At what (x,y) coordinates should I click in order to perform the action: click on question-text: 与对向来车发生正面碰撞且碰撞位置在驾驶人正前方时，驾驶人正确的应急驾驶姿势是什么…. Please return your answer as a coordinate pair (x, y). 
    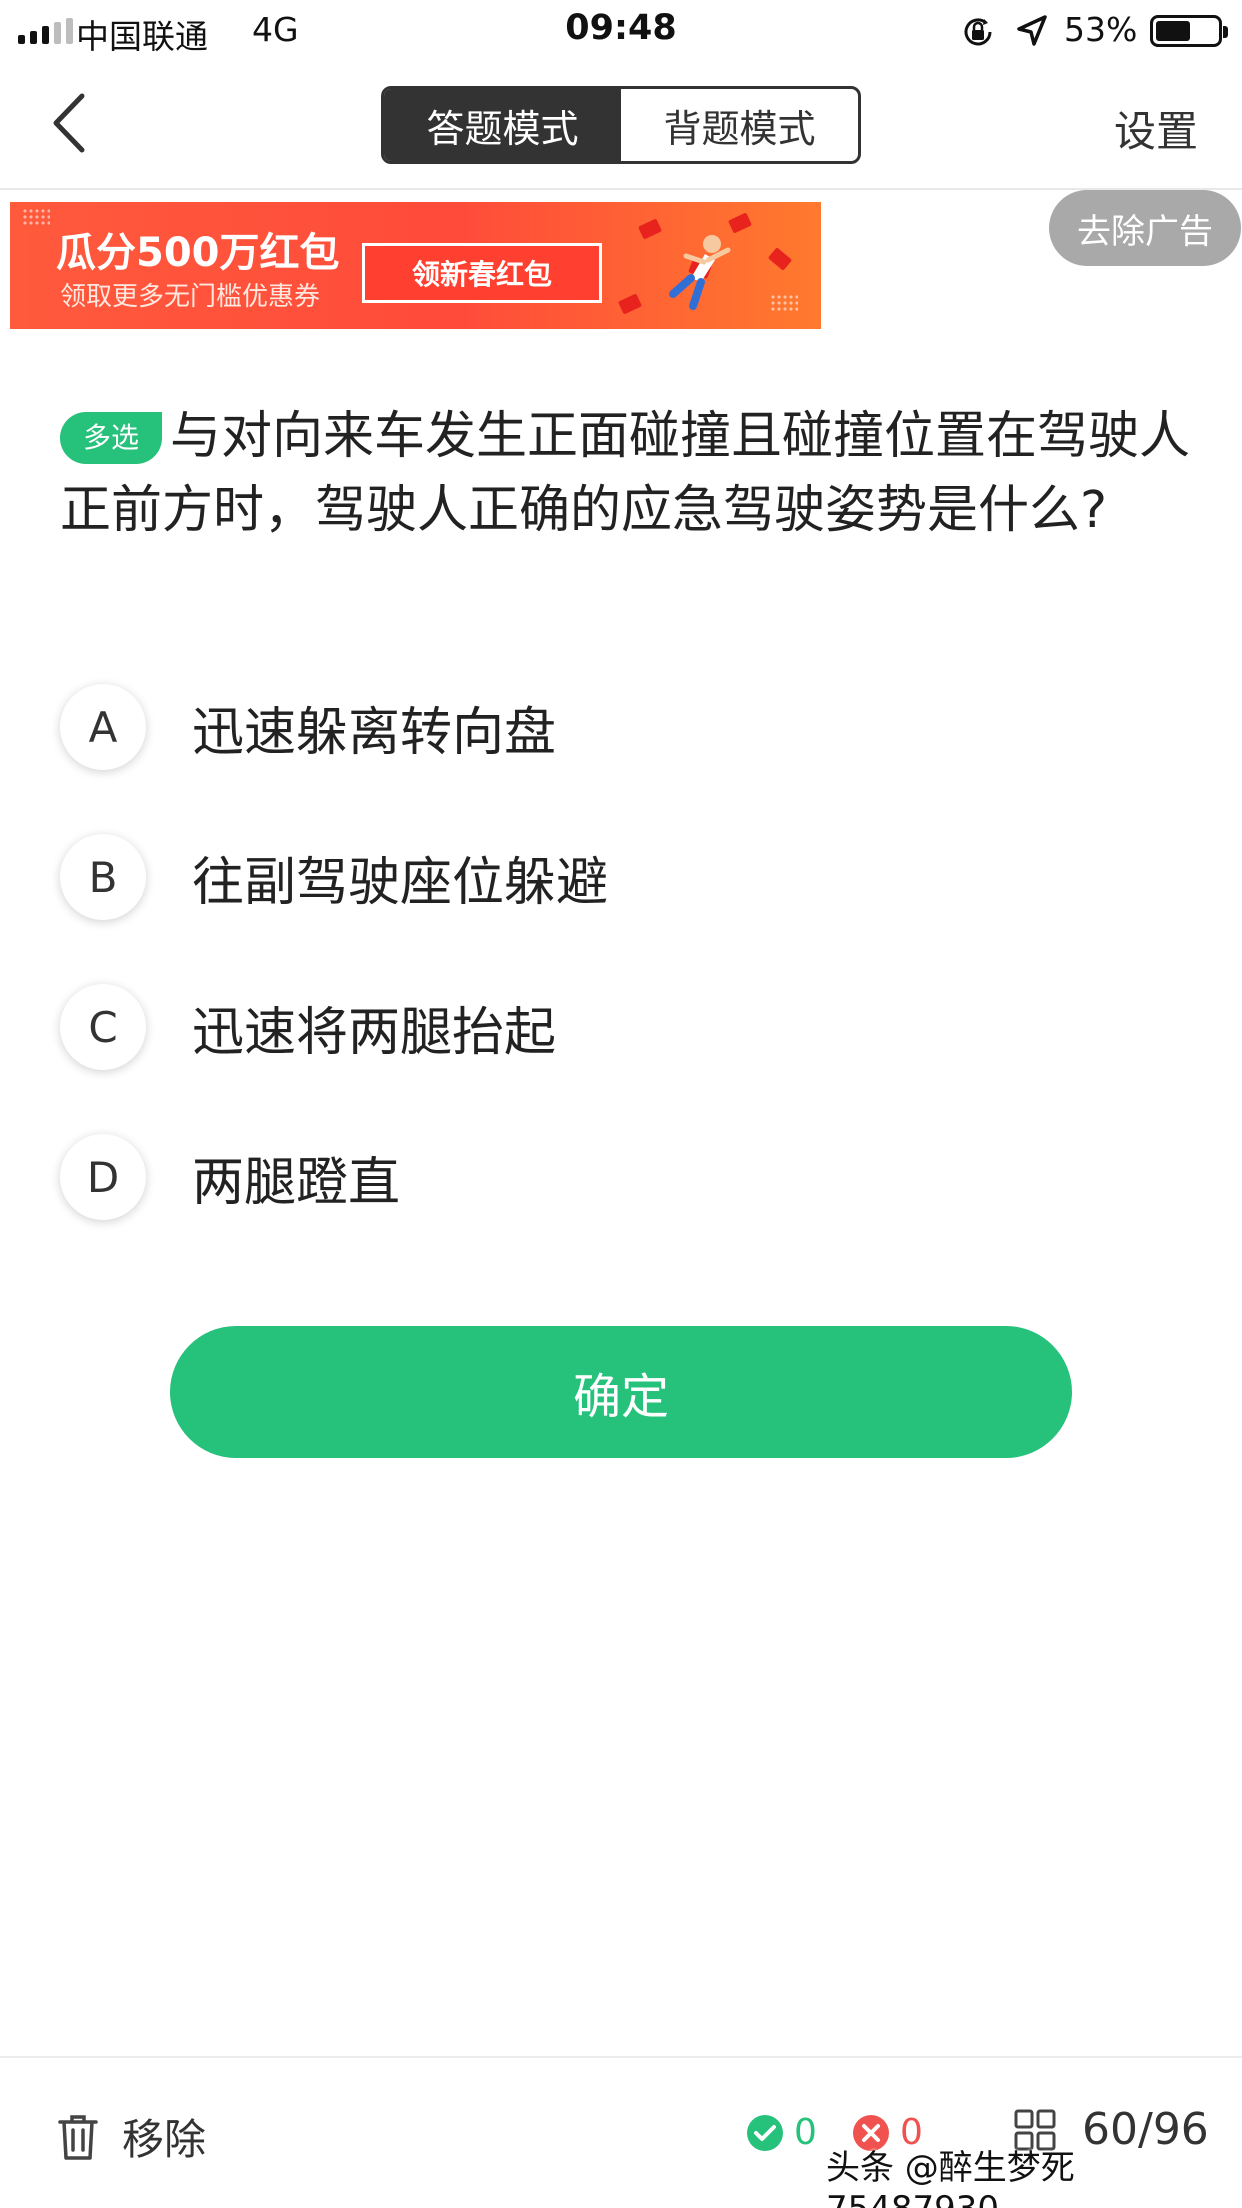
    Looking at the image, I should click on (625, 473).